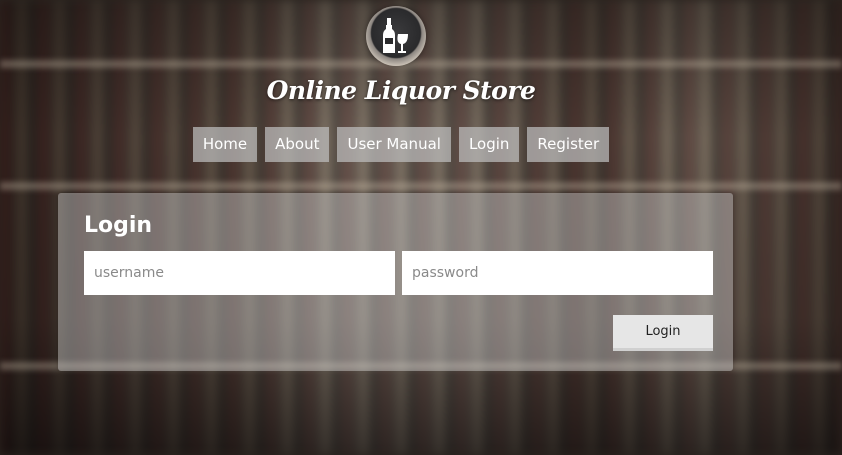 The height and width of the screenshot is (455, 842). I want to click on nav-item-home: Home, so click(225, 144).